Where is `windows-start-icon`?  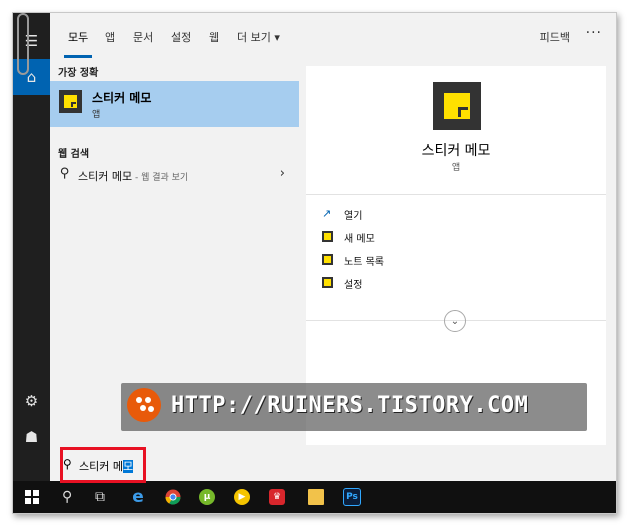 windows-start-icon is located at coordinates (32, 497).